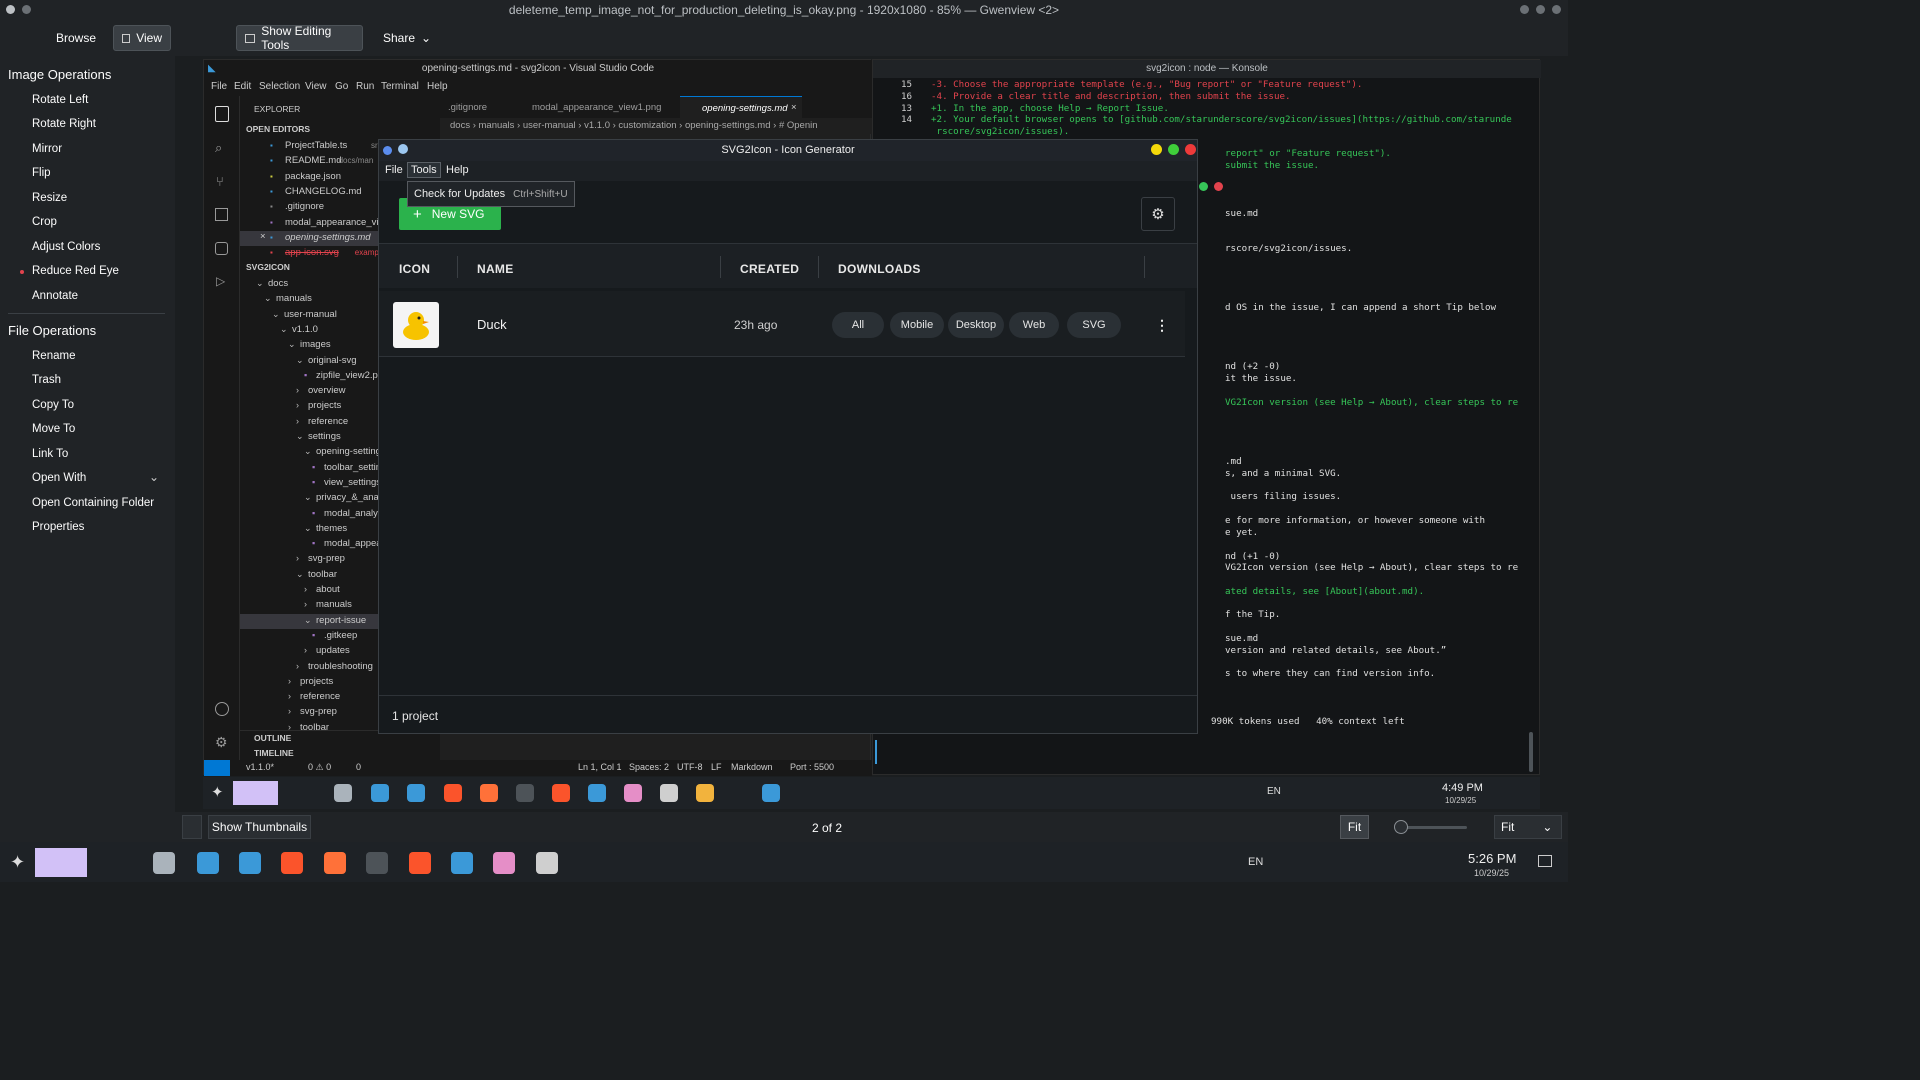  I want to click on network-icon, so click(771, 793).